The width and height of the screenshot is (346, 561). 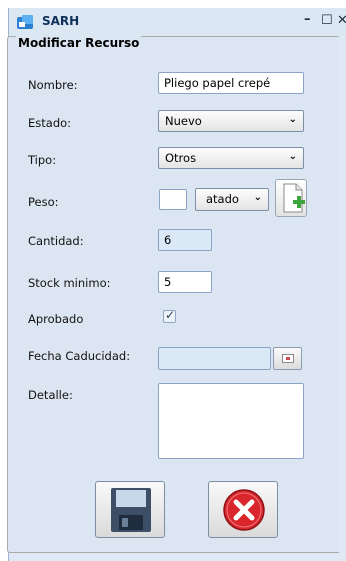 What do you see at coordinates (294, 198) in the screenshot?
I see `add-document-icon` at bounding box center [294, 198].